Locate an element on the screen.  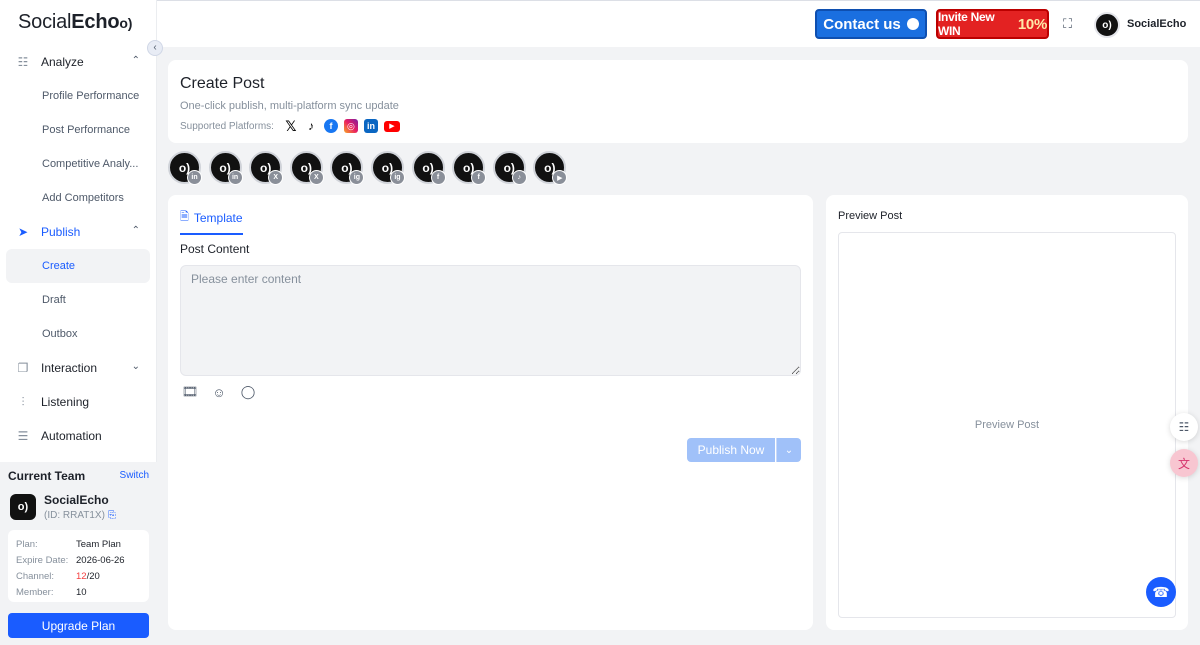
current-team-title: Current Team is located at coordinates (47, 476).